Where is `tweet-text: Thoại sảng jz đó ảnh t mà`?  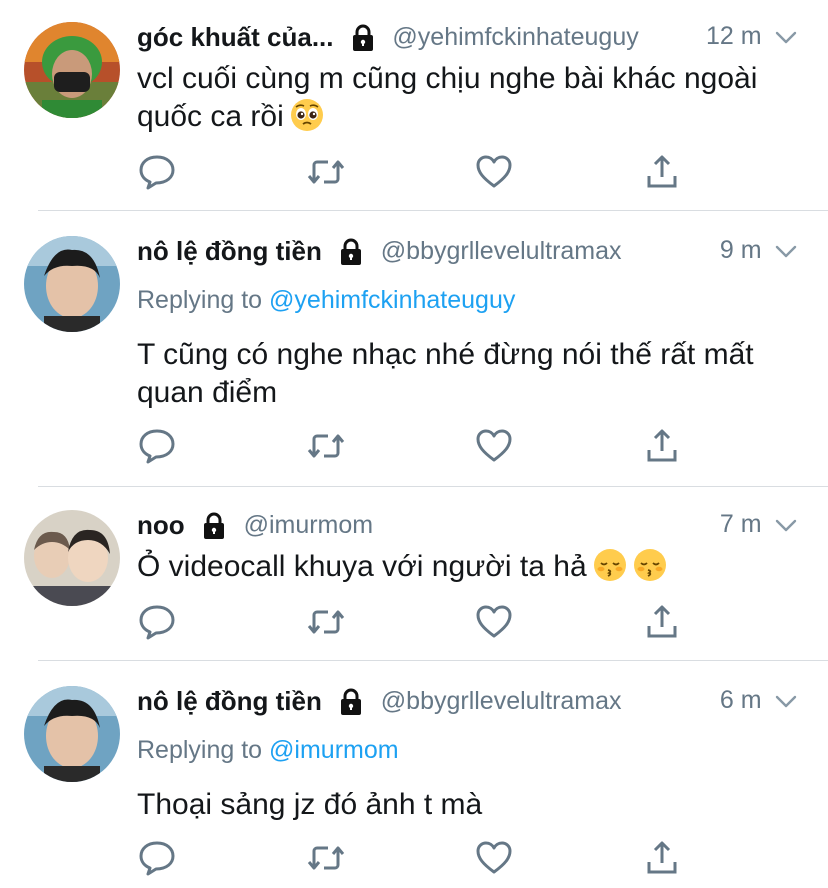
tweet-text: Thoại sảng jz đó ảnh t mà is located at coordinates (310, 804).